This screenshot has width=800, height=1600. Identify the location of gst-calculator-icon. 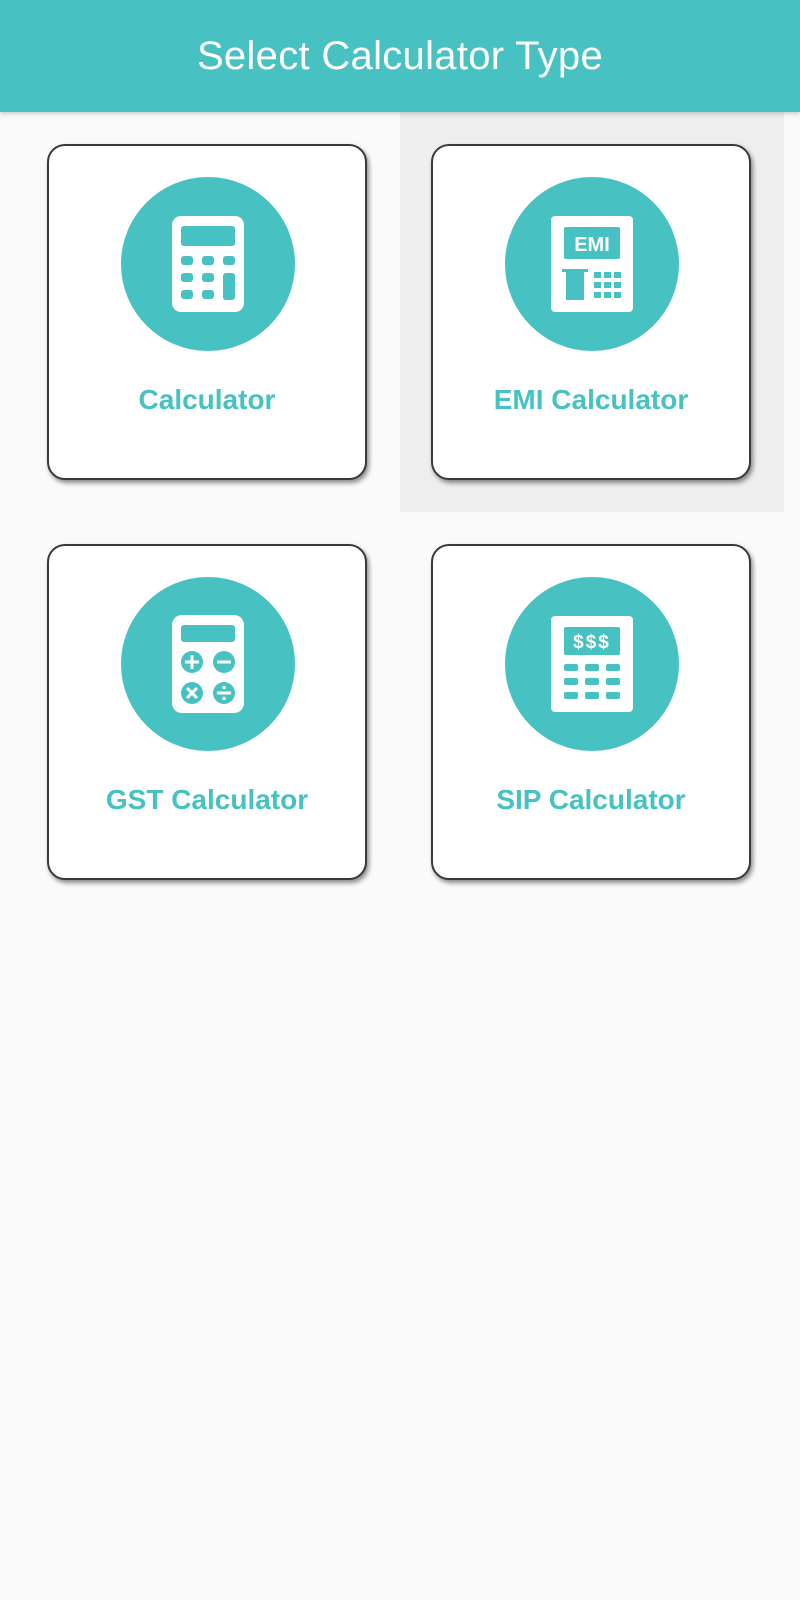
(208, 664).